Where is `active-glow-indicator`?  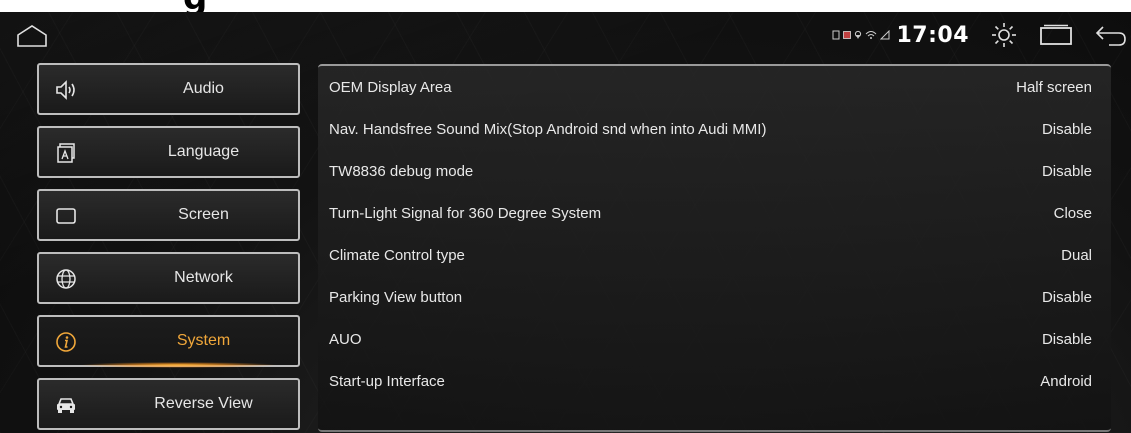
active-glow-indicator is located at coordinates (178, 365).